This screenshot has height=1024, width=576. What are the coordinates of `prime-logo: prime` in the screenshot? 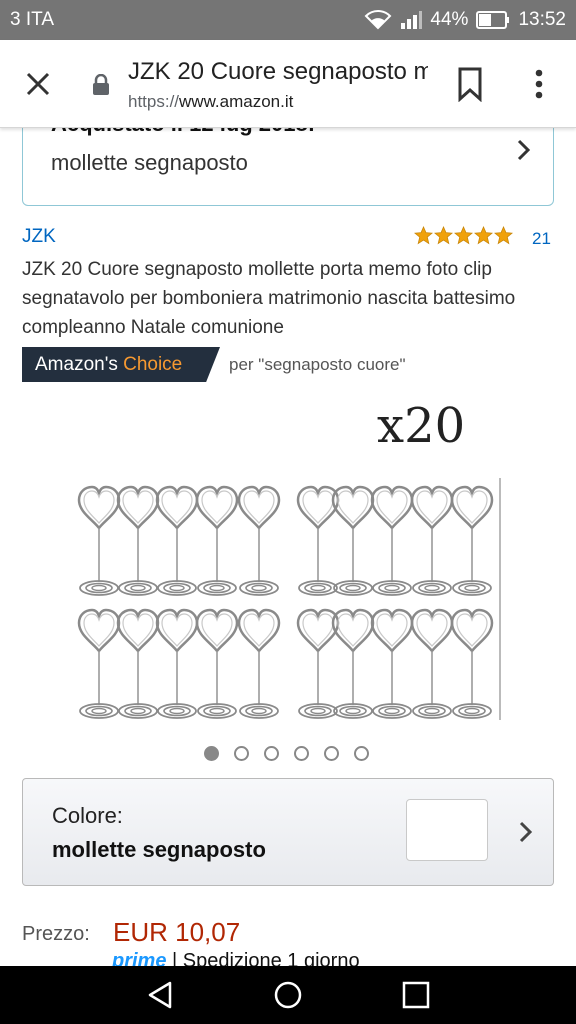 It's located at (139, 958).